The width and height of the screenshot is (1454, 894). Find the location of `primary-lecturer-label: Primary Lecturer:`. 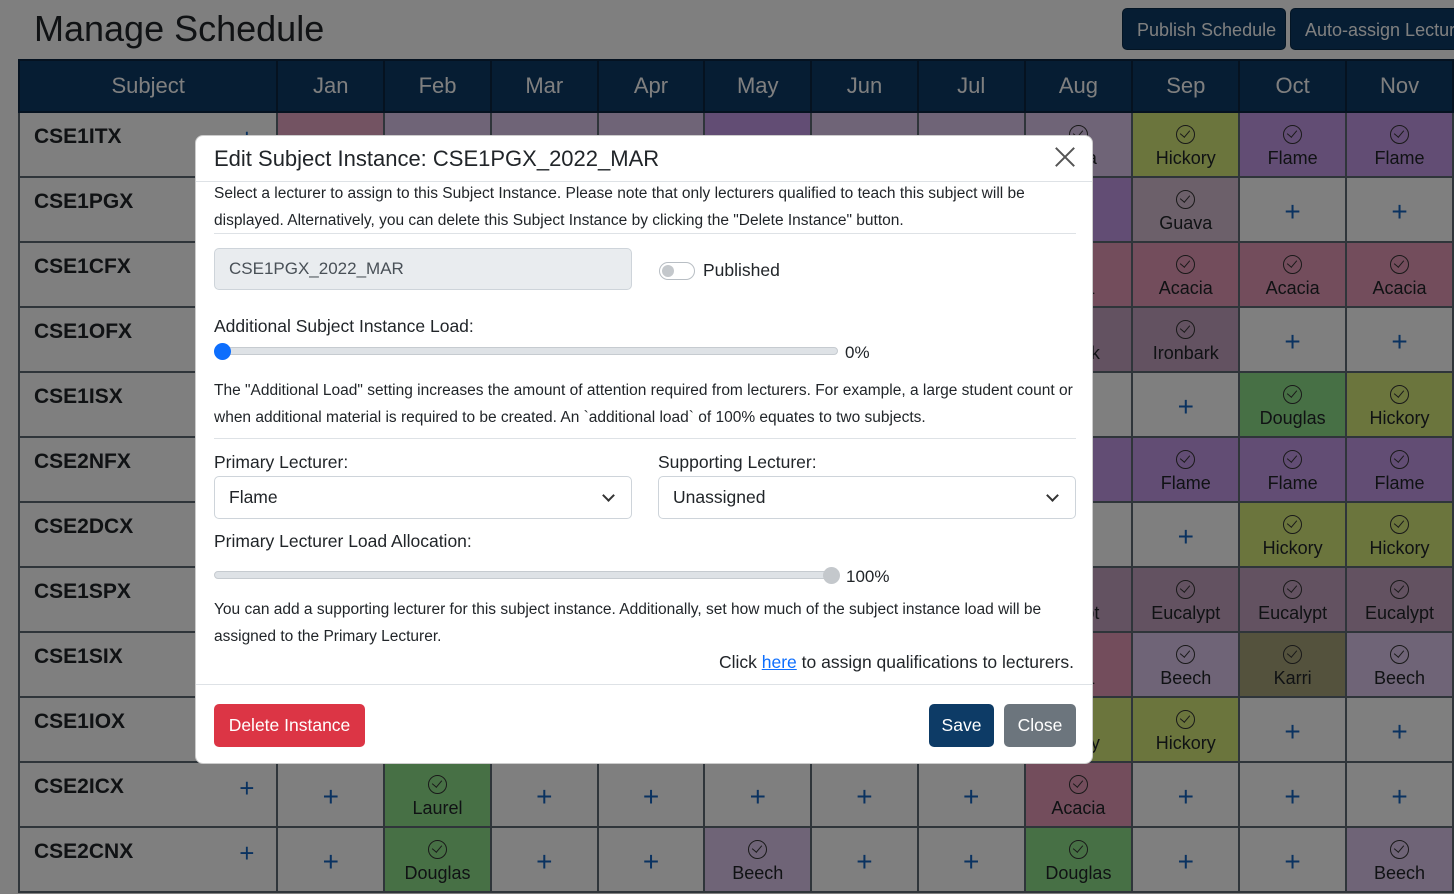

primary-lecturer-label: Primary Lecturer: is located at coordinates (281, 462).